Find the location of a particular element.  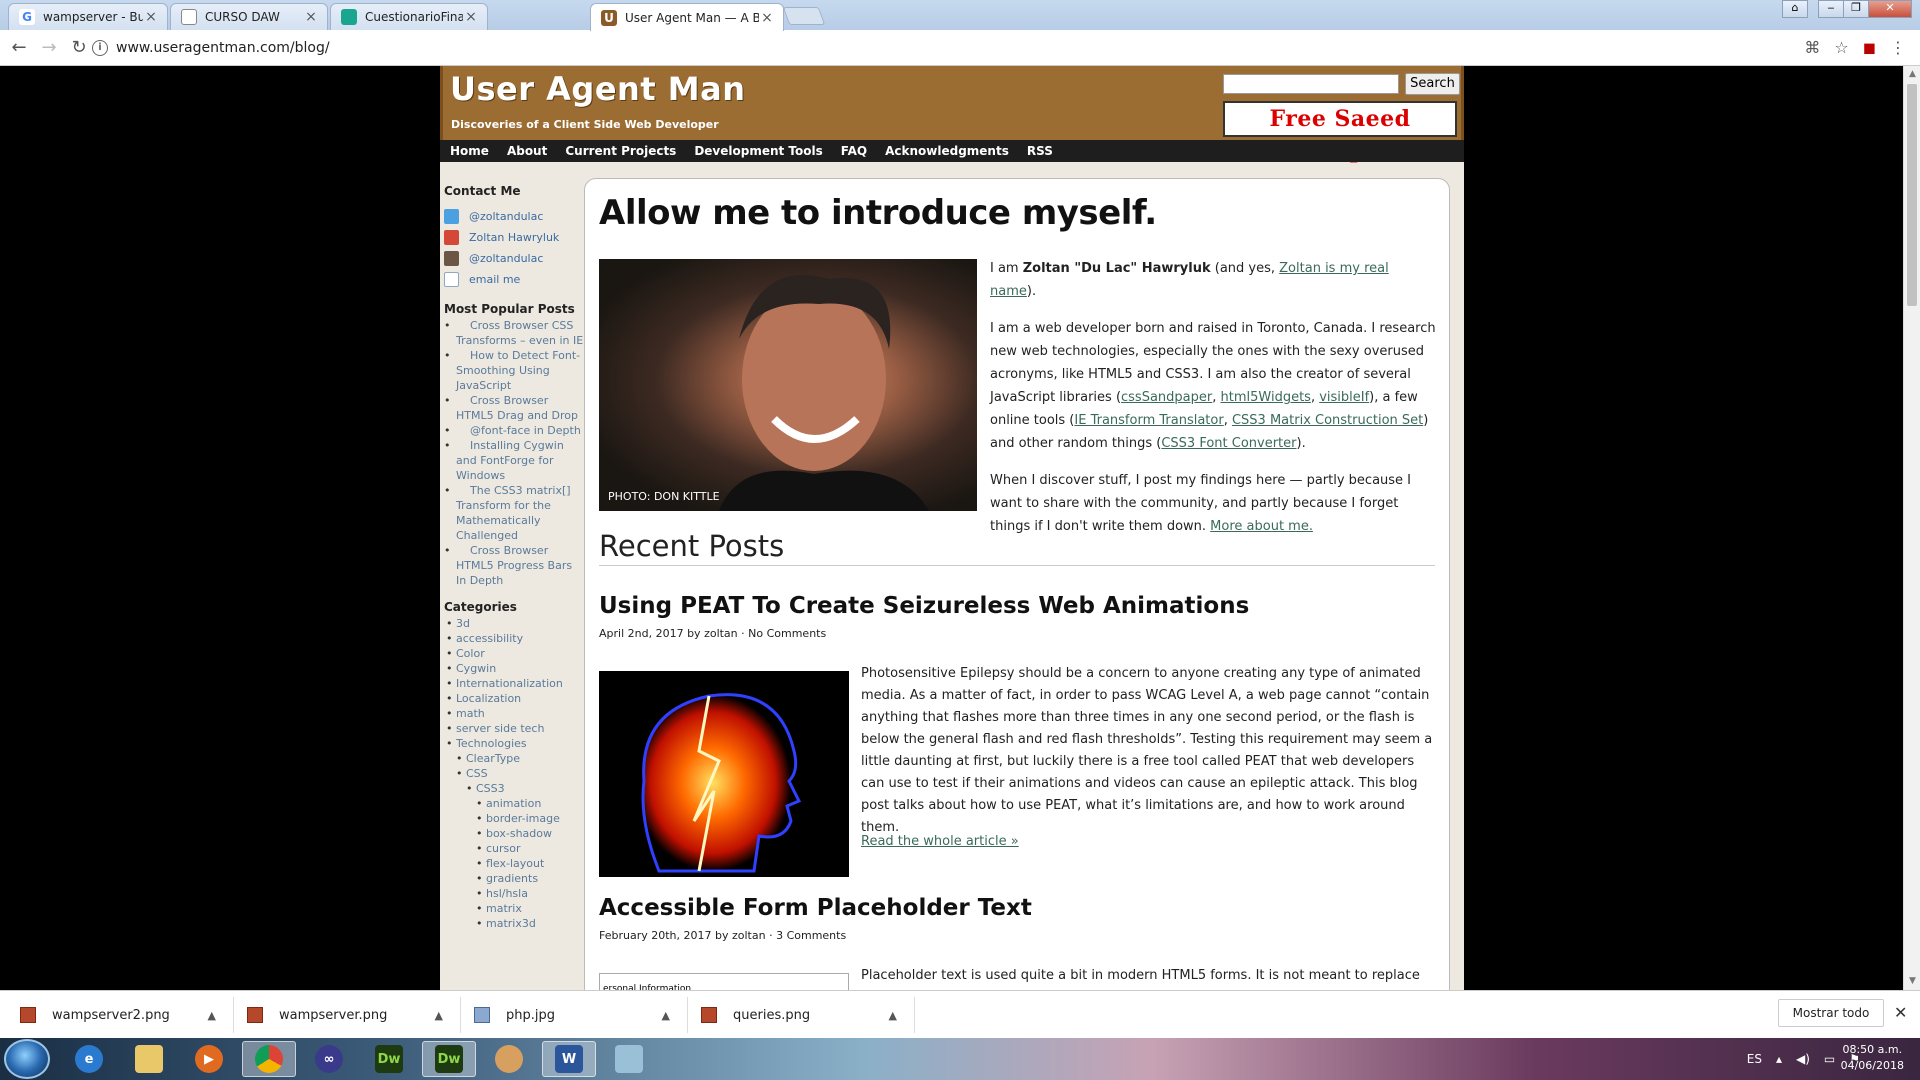

read-more-link: Read the whole article » is located at coordinates (940, 841).